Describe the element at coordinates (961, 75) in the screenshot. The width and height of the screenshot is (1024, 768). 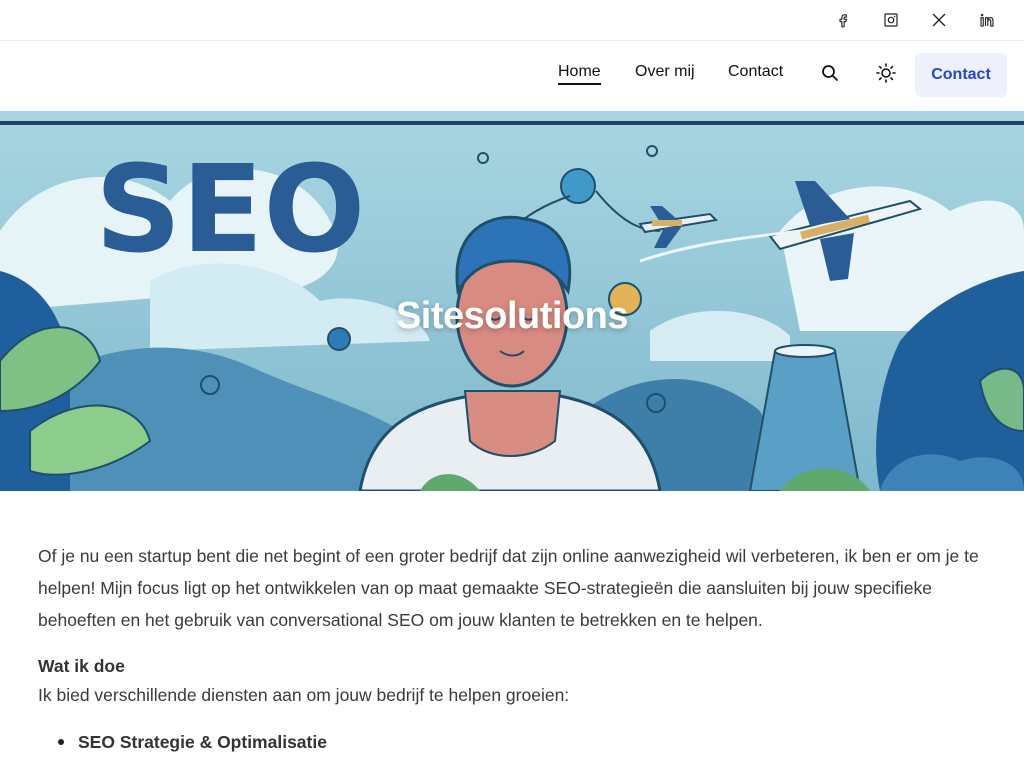
I see `contact-cta-button: Contact` at that location.